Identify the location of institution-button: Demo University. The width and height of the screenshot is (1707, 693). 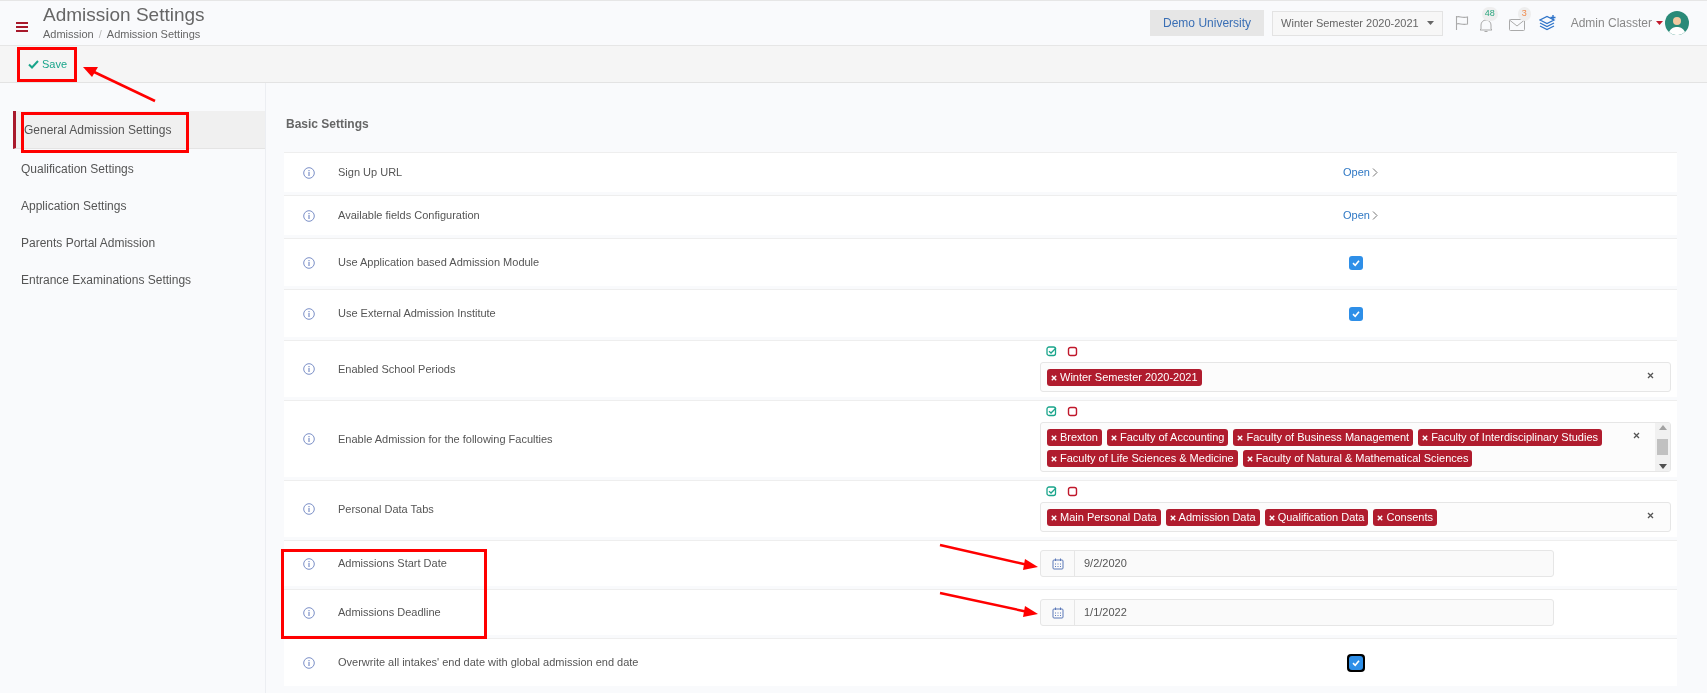
(1207, 23).